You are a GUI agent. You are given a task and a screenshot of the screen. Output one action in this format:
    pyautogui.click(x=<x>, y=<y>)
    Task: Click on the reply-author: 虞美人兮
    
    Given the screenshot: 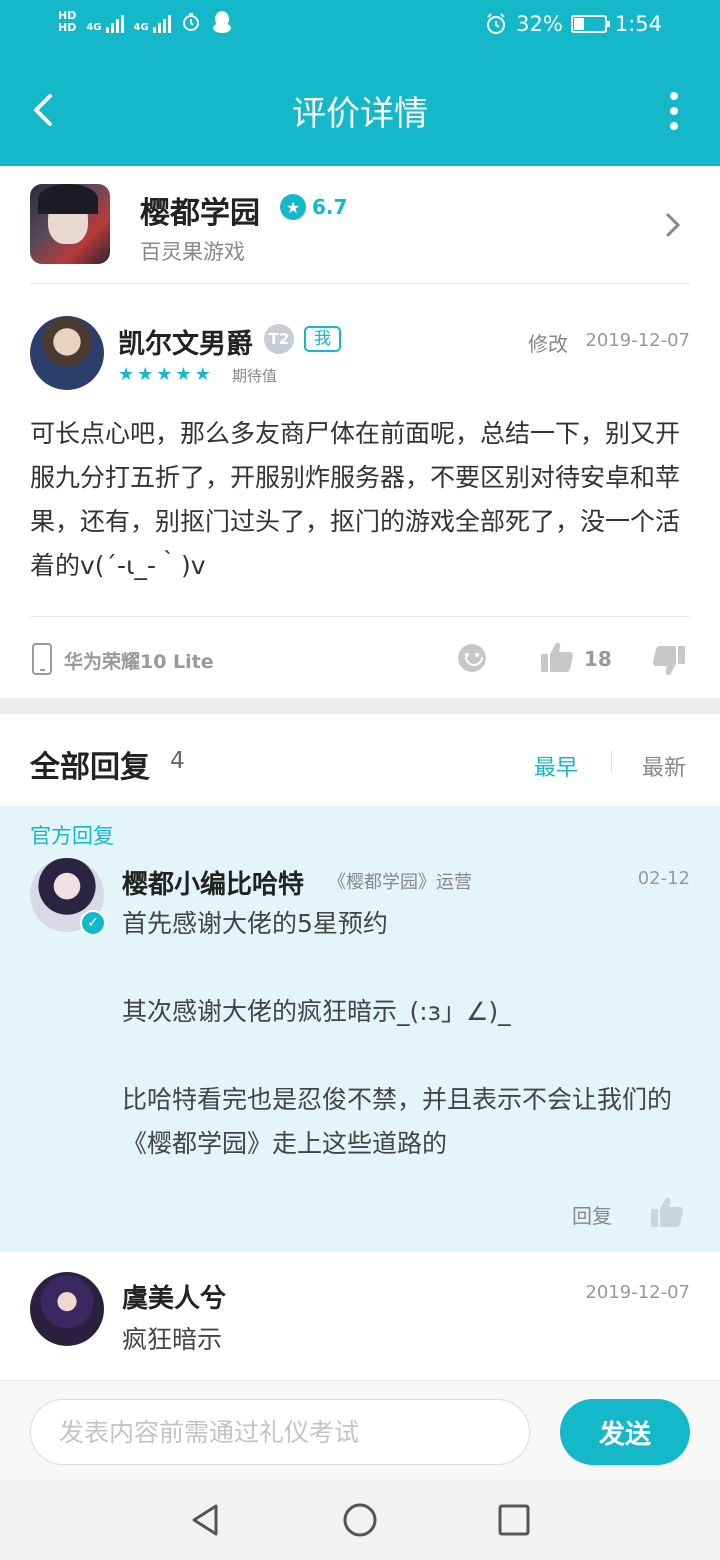 What is the action you would take?
    pyautogui.click(x=174, y=1296)
    